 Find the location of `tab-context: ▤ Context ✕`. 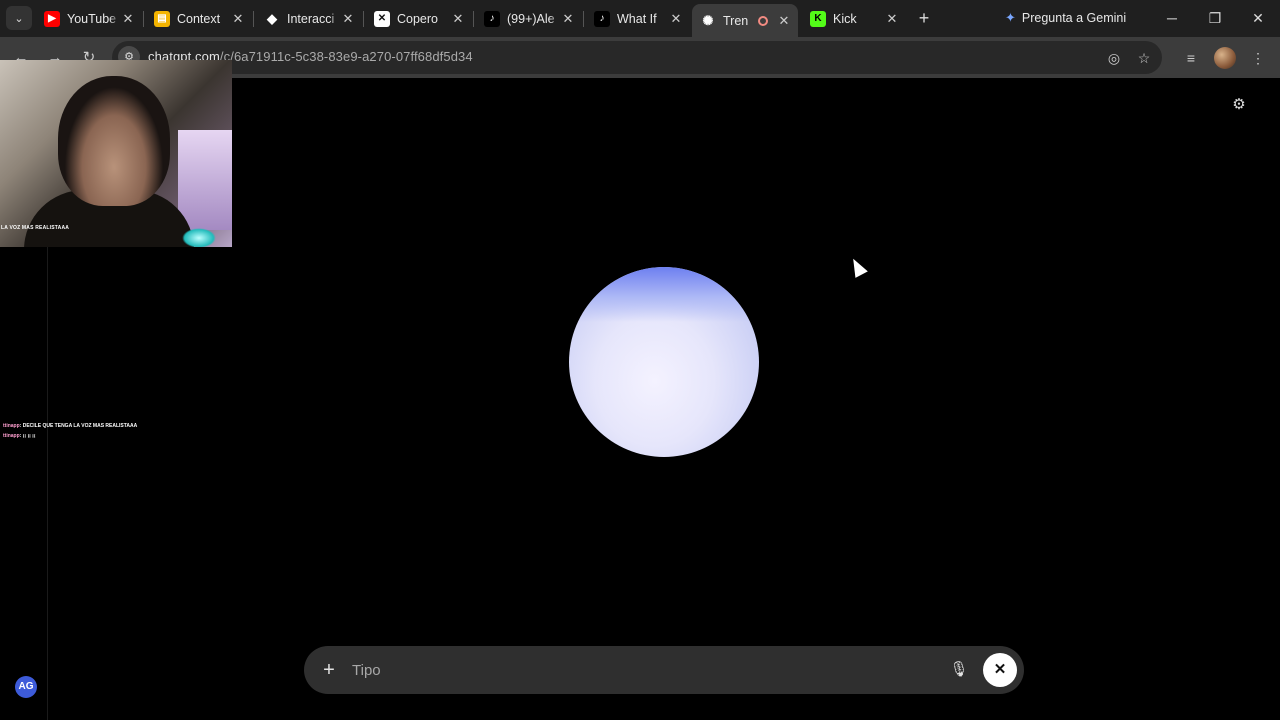

tab-context: ▤ Context ✕ is located at coordinates (199, 18).